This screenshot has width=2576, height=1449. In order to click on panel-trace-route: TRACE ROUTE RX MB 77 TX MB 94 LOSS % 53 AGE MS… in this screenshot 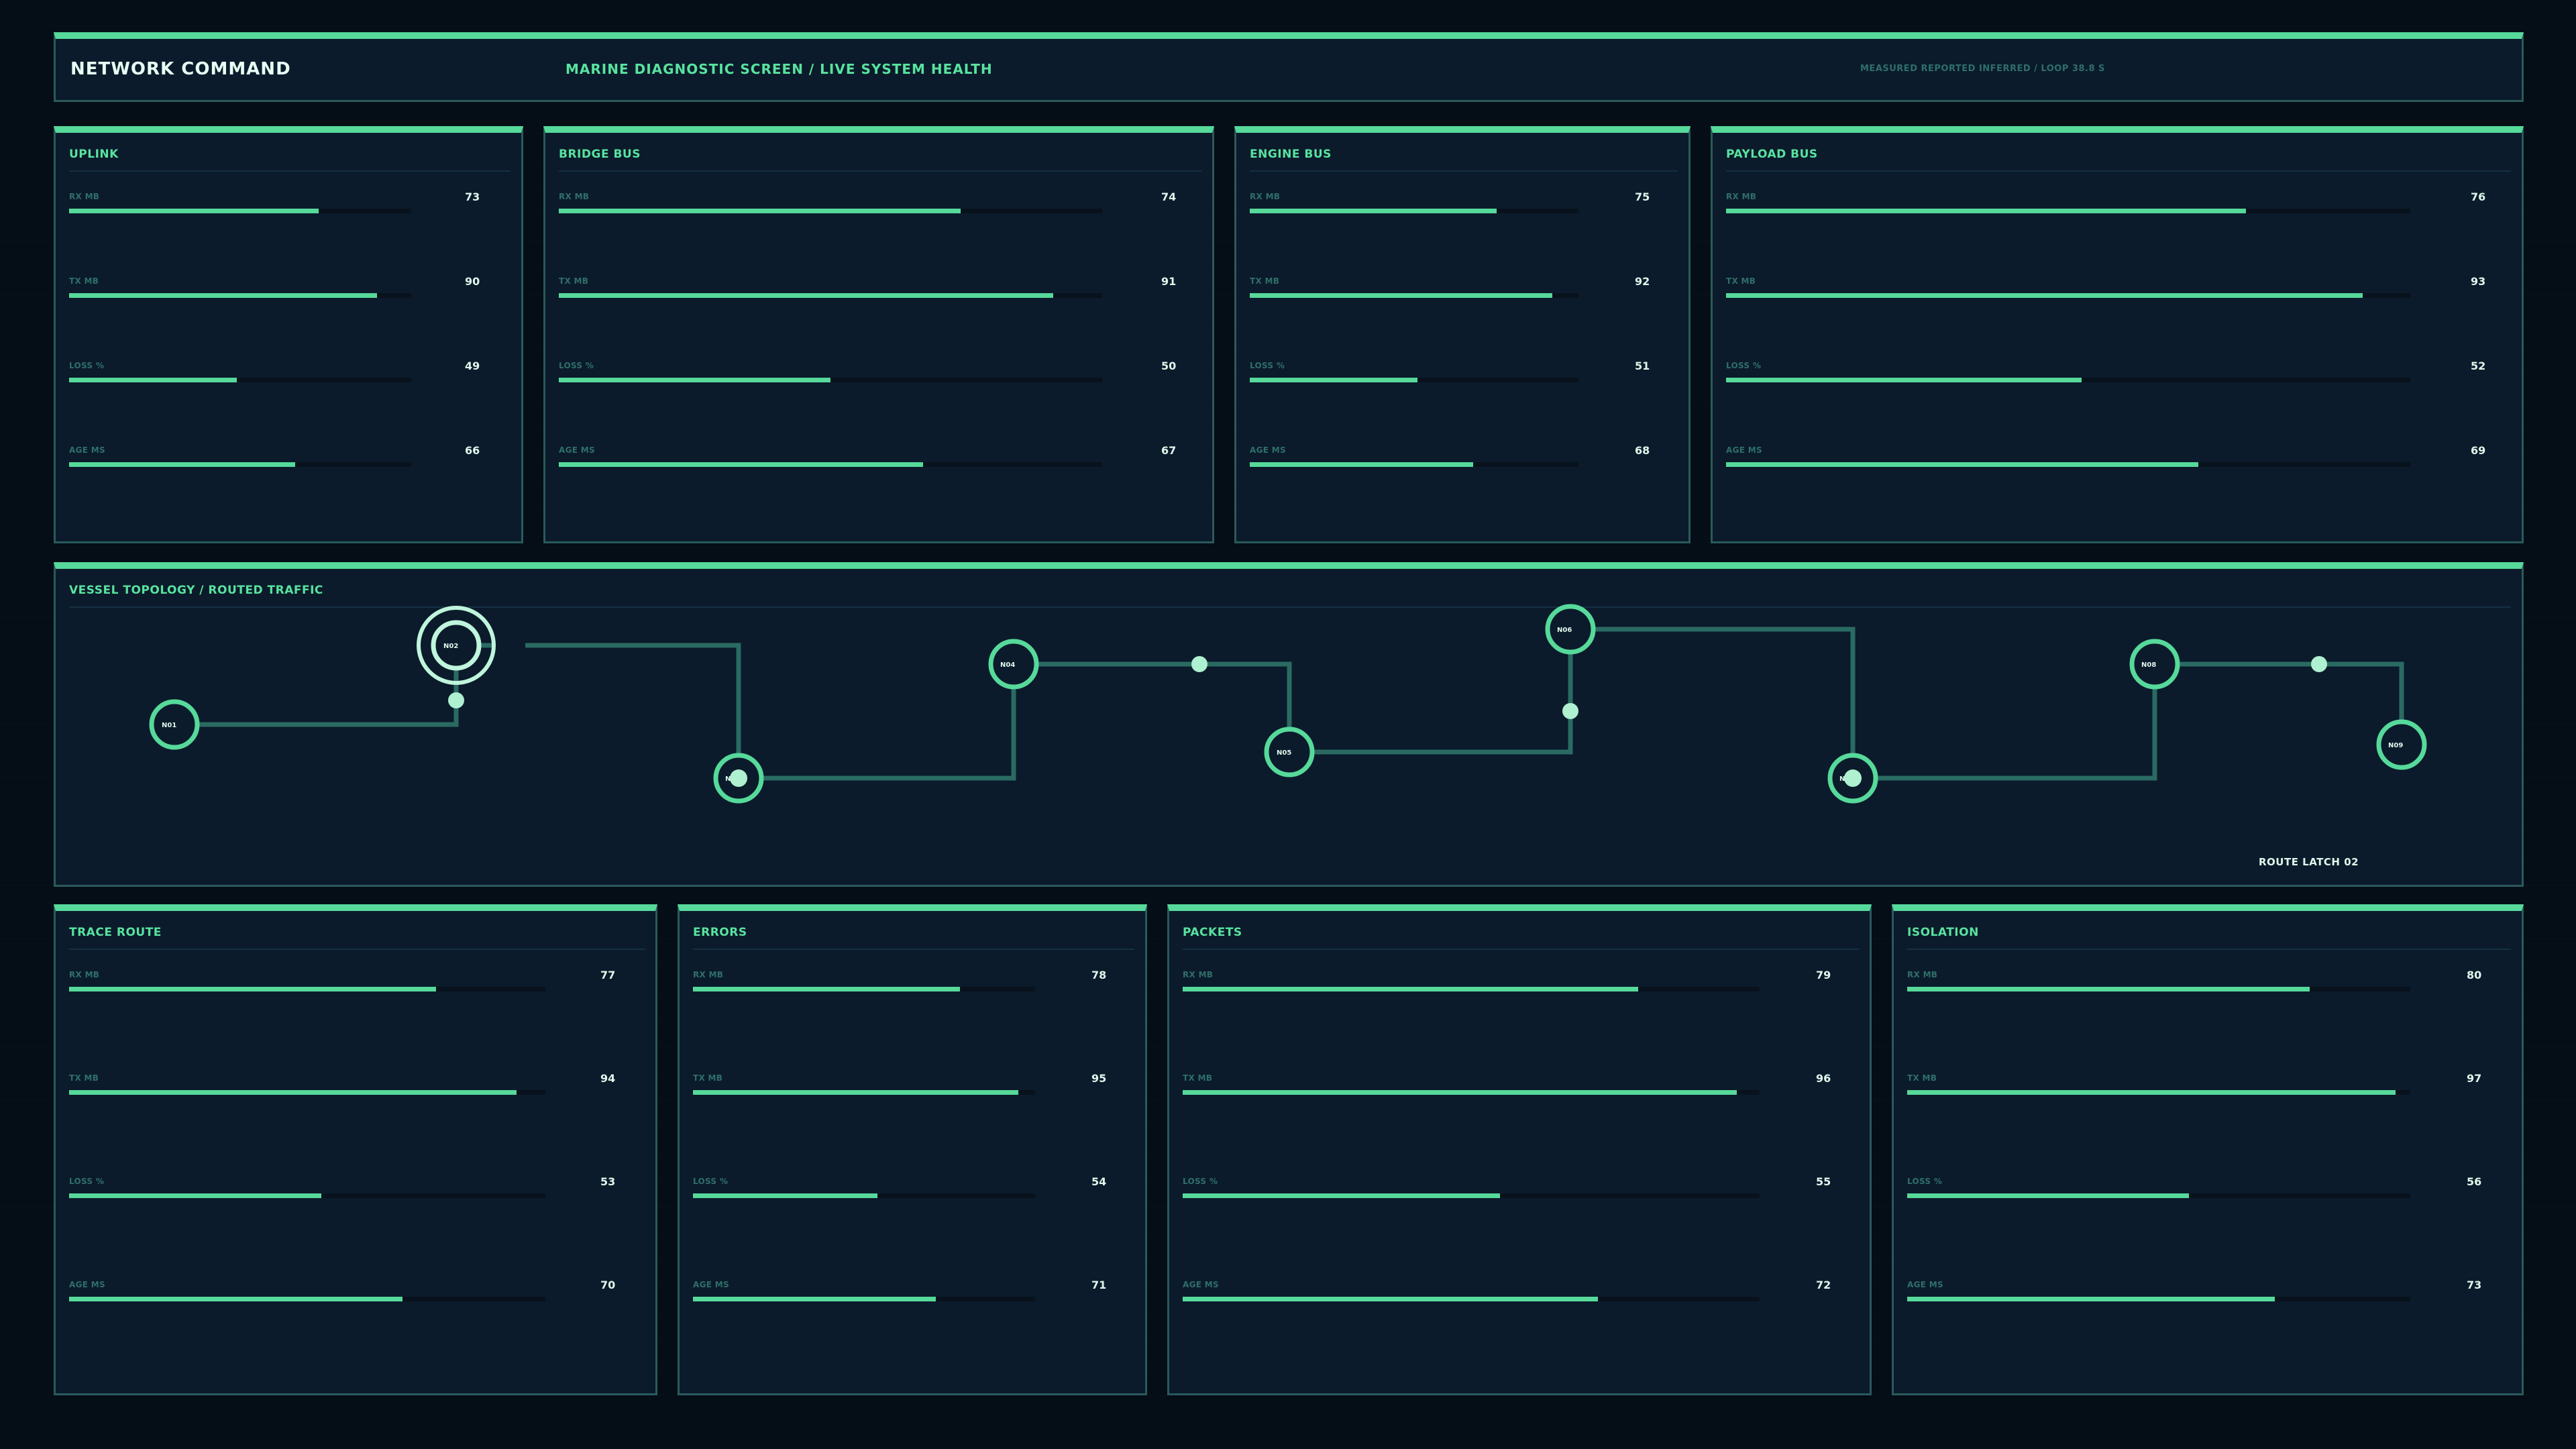, I will do `click(355, 1149)`.